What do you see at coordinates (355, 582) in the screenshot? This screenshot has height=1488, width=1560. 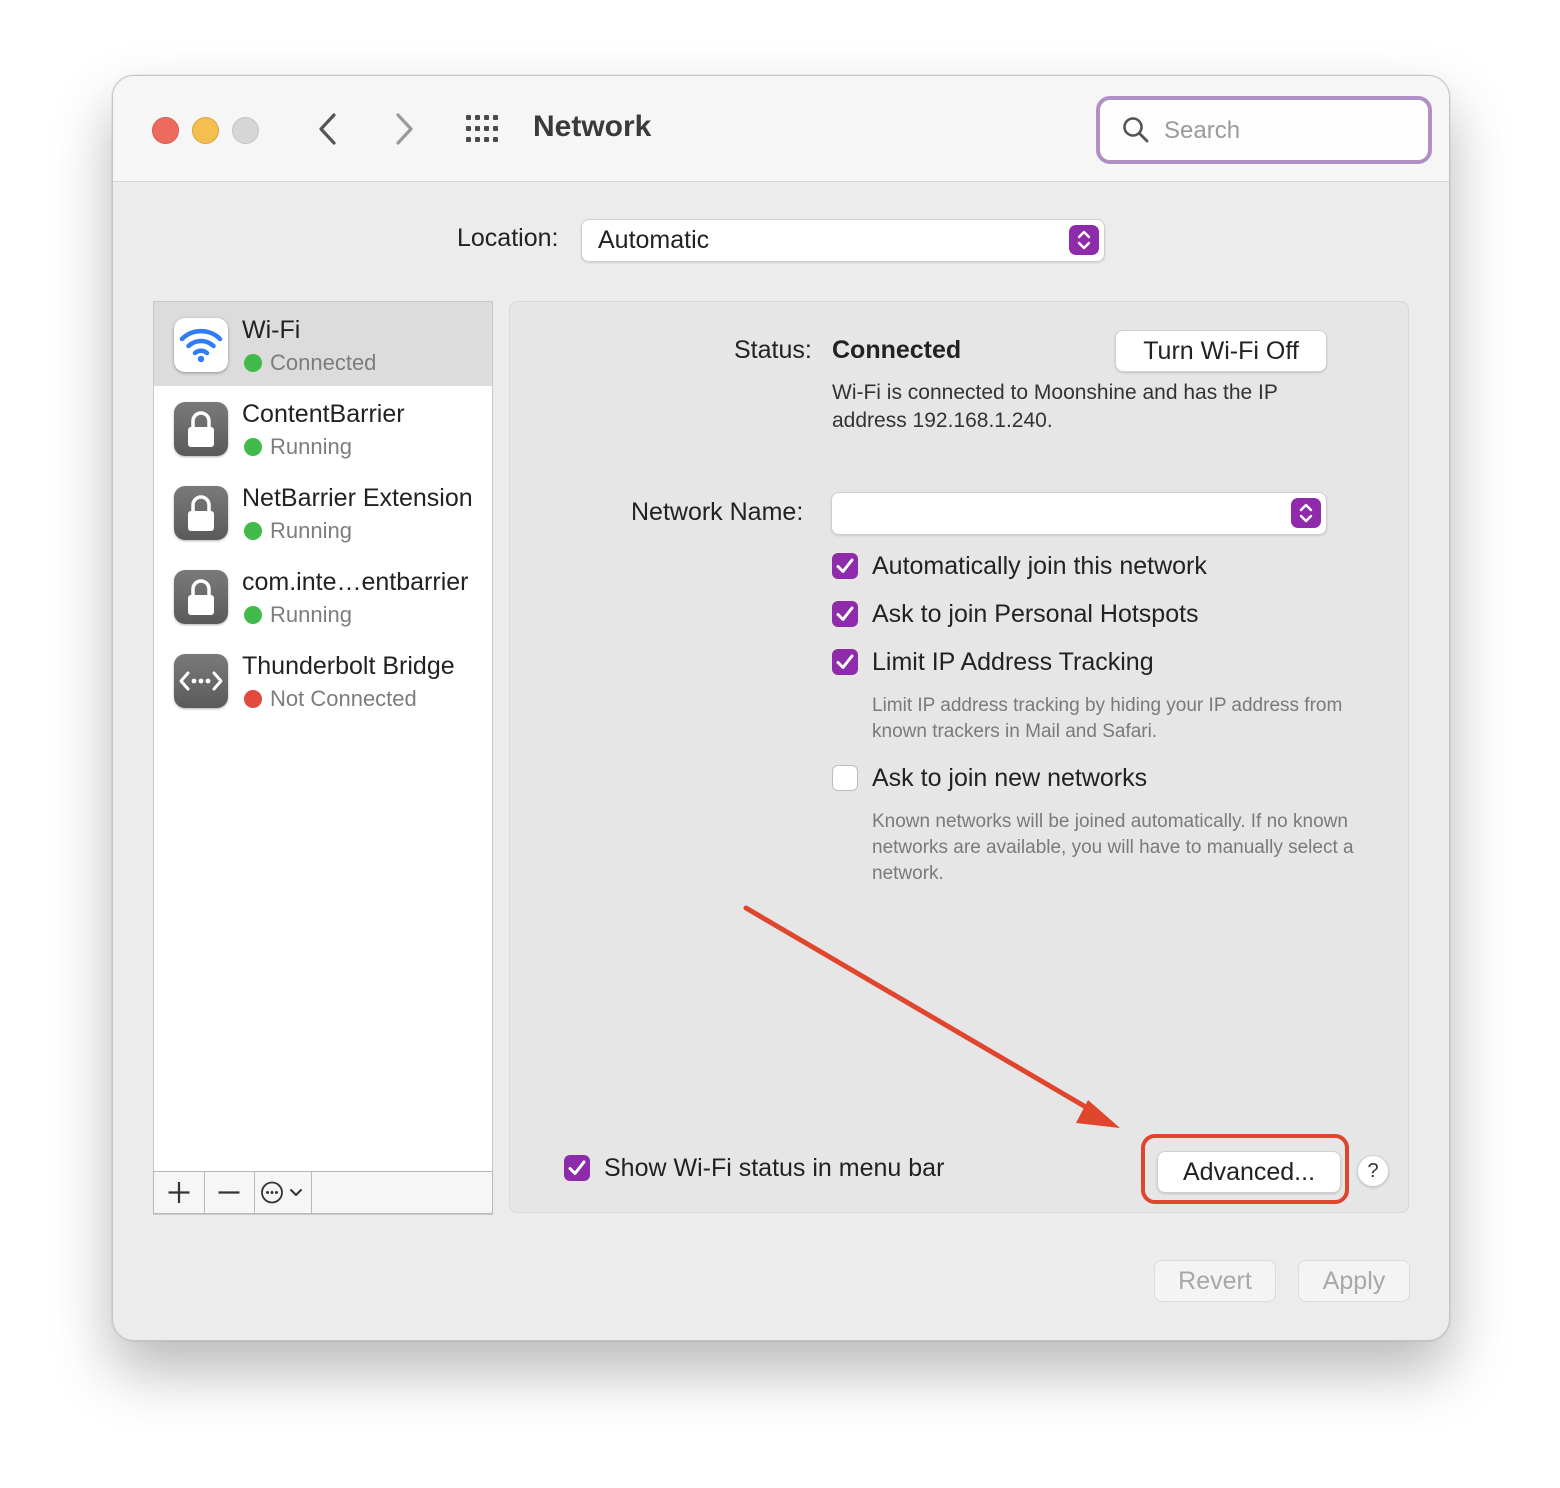 I see `service-name: com.inte…entbarrier` at bounding box center [355, 582].